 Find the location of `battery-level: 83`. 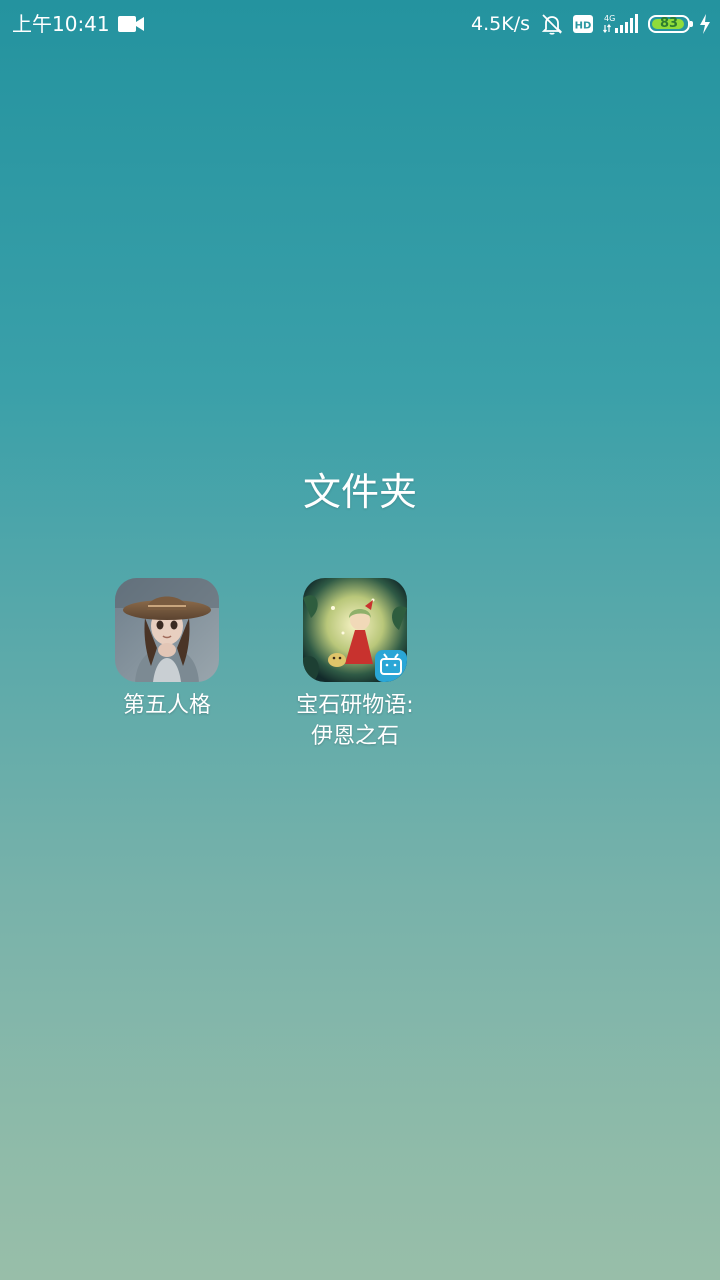

battery-level: 83 is located at coordinates (669, 23).